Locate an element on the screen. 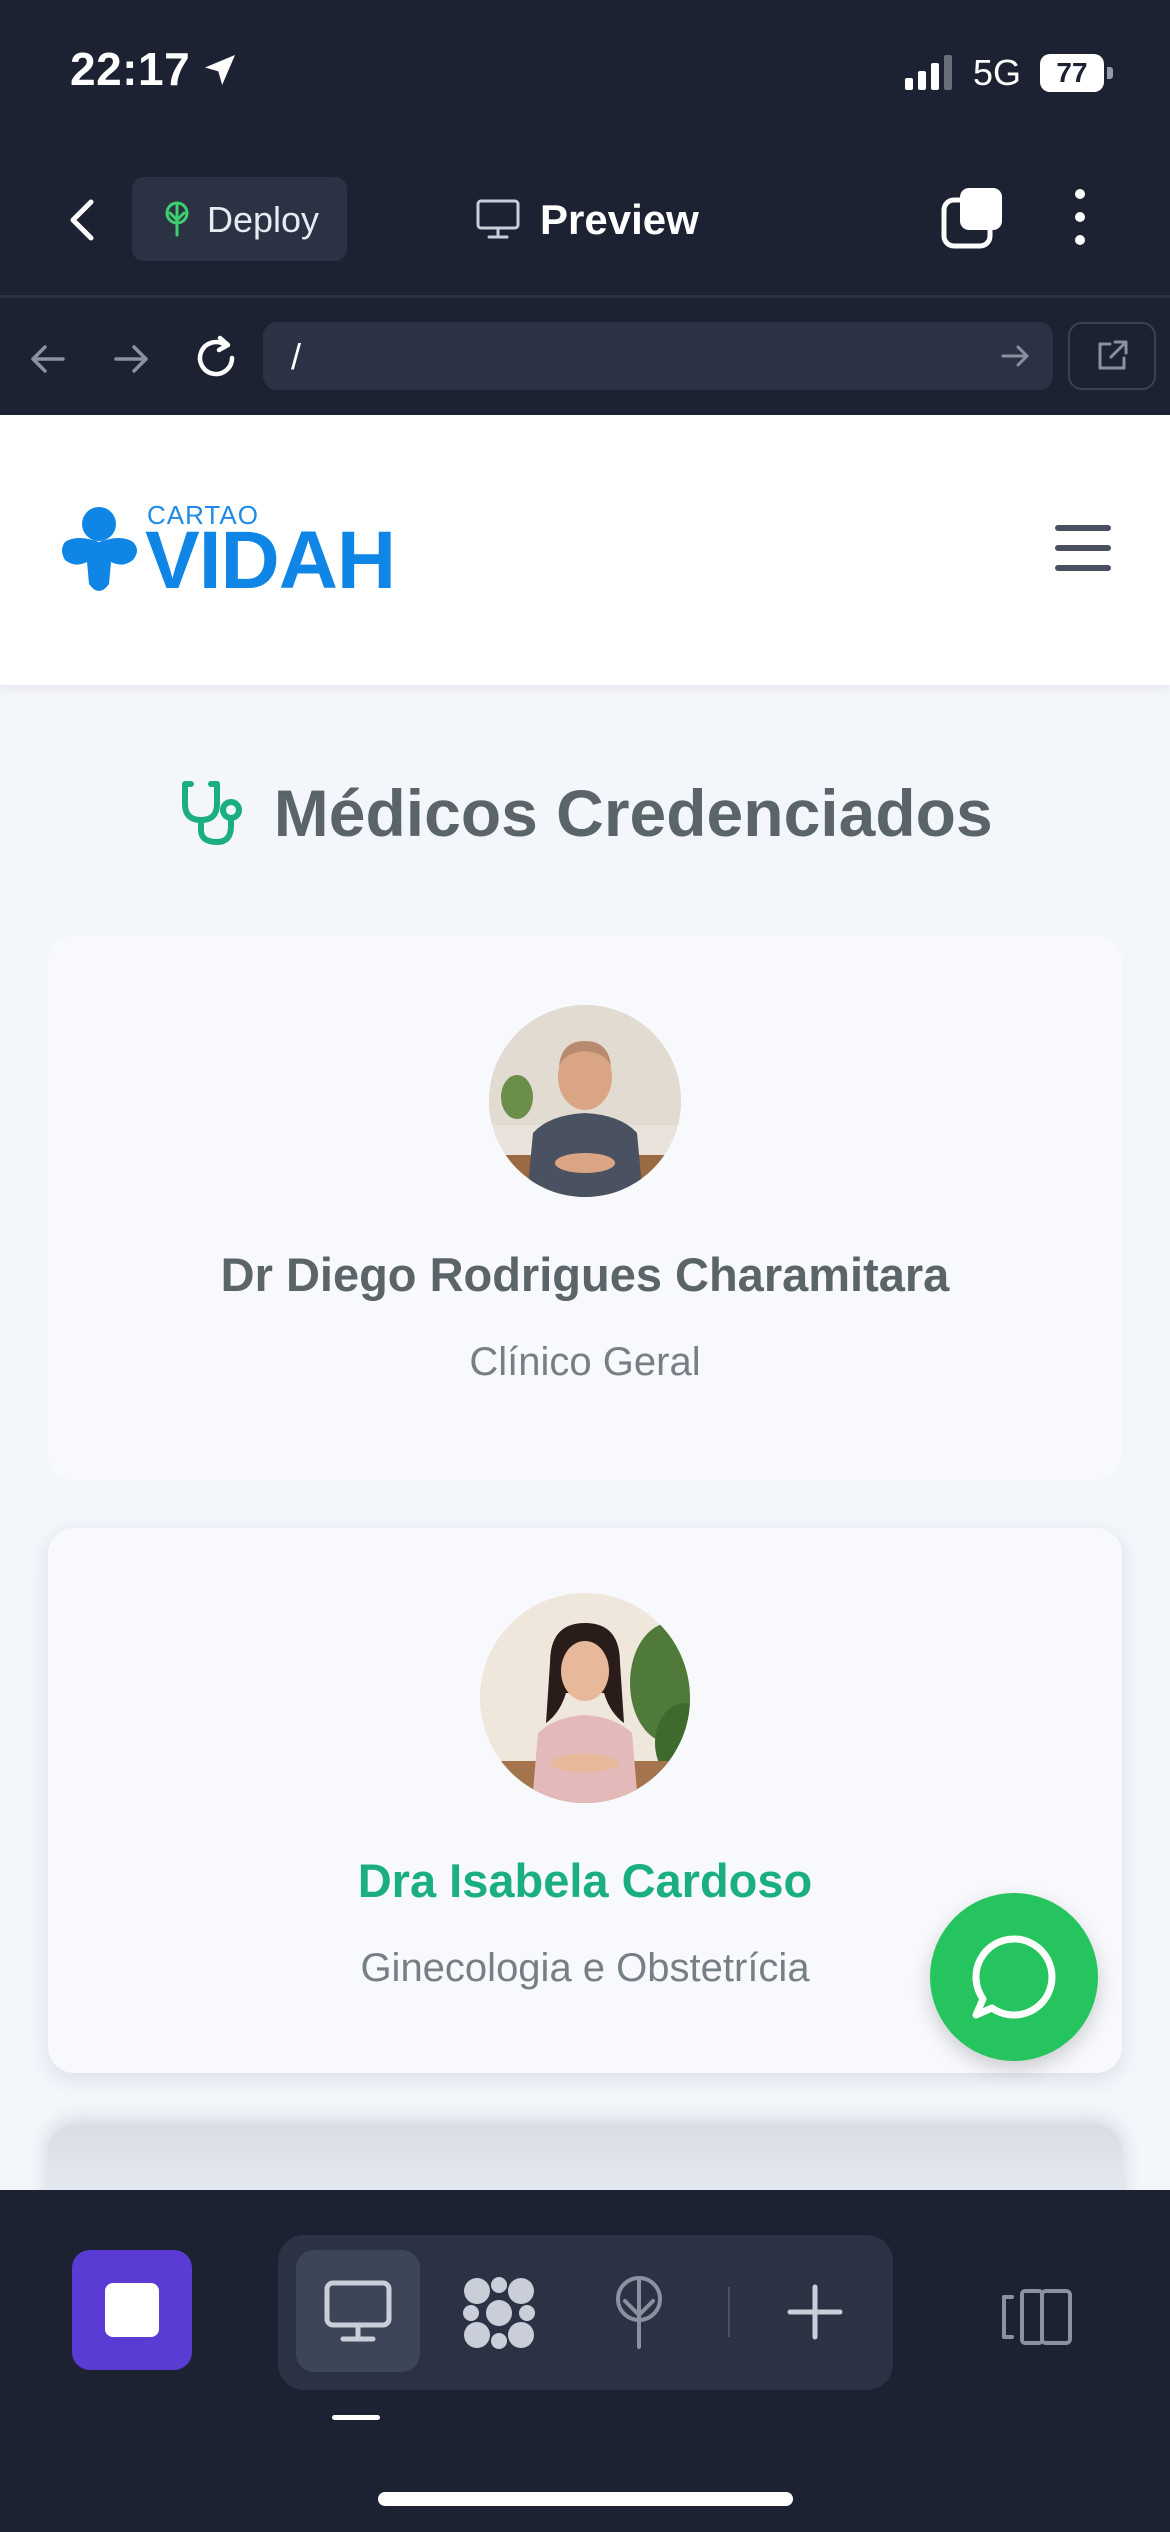 The height and width of the screenshot is (2532, 1170). doctor-specialty: Clínico Geral is located at coordinates (585, 1362).